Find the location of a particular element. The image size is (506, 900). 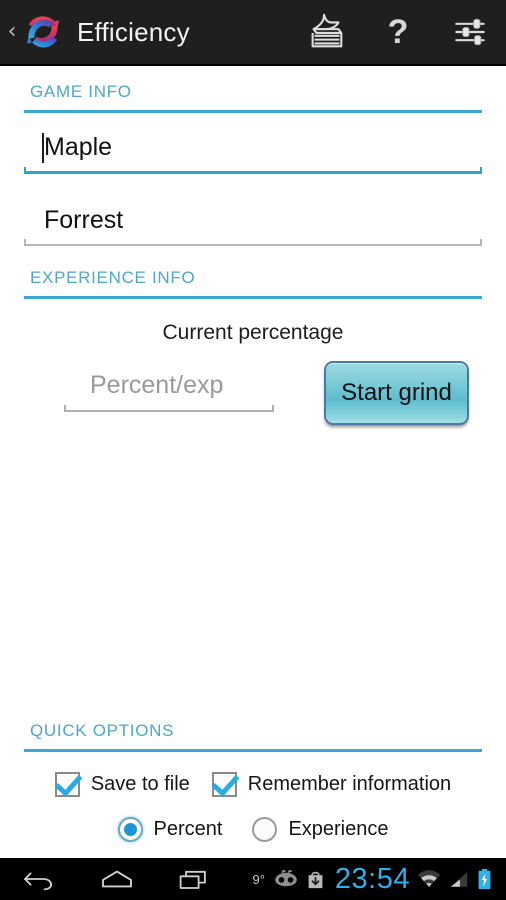

section-label-experience-info: EXPERIENCE INFO is located at coordinates (113, 277).